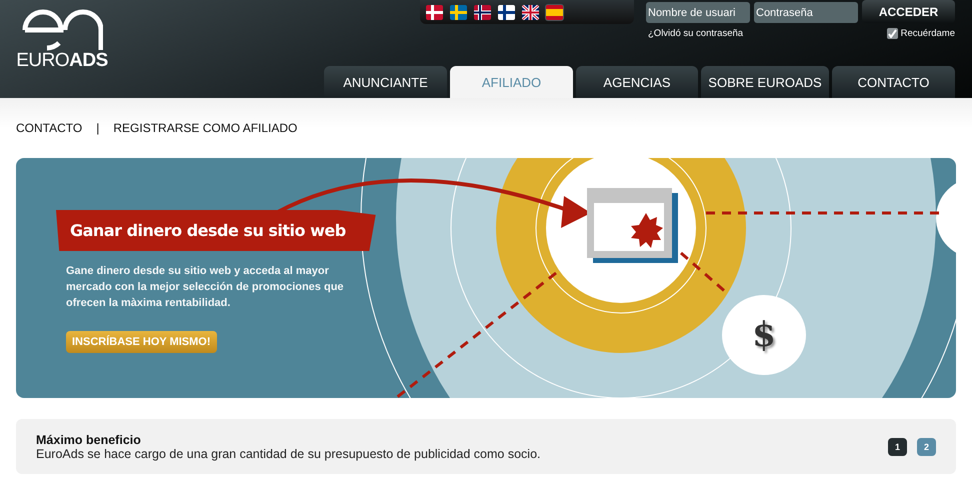  What do you see at coordinates (49, 139) in the screenshot?
I see `breadcrumb-link: CONTACTO` at bounding box center [49, 139].